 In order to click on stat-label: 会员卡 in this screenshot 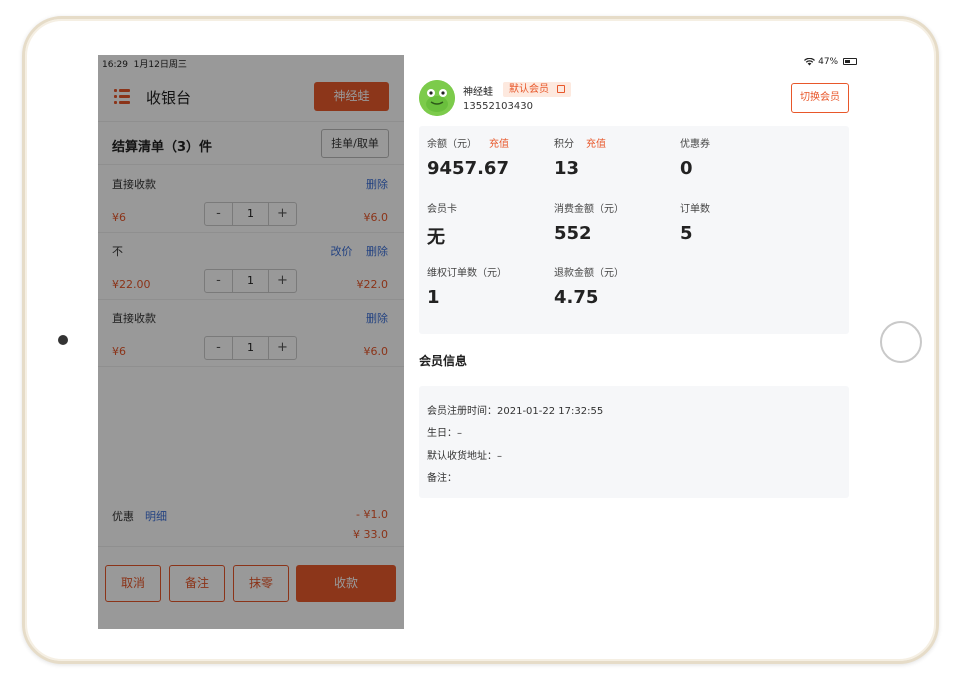, I will do `click(442, 209)`.